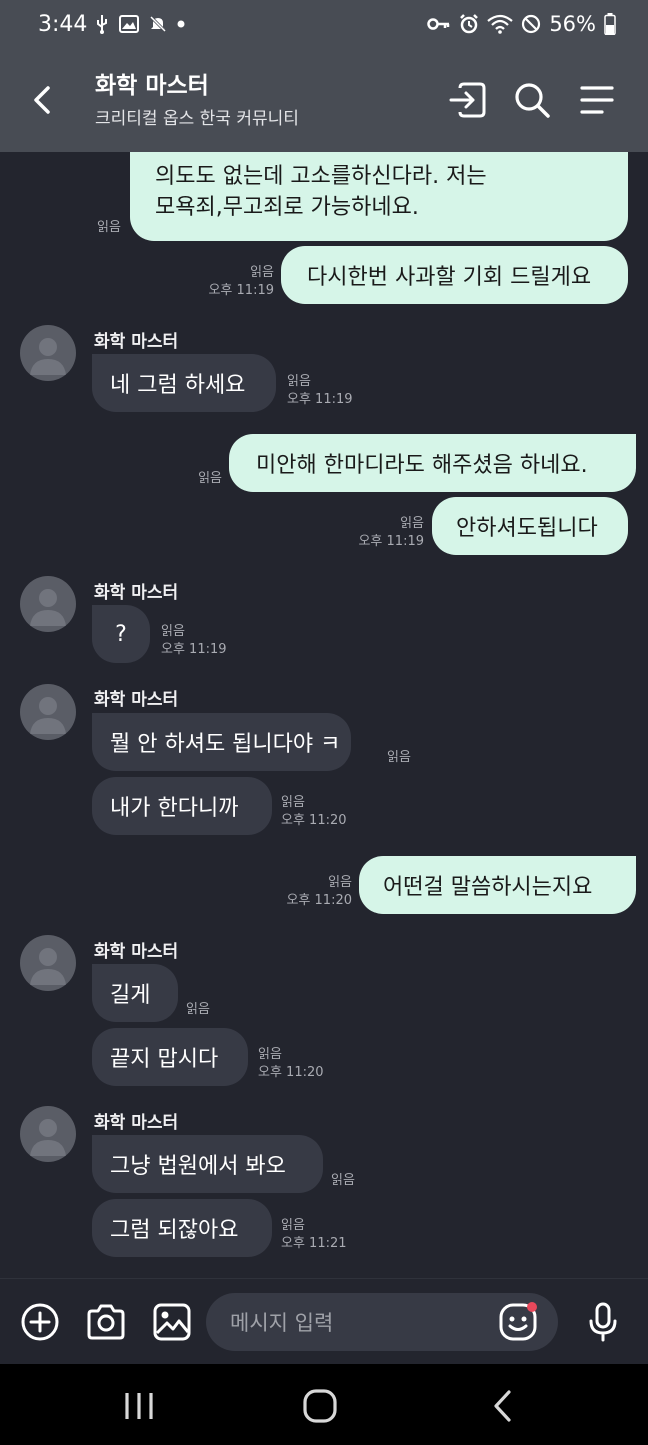  I want to click on recent-apps-icon, so click(139, 1406).